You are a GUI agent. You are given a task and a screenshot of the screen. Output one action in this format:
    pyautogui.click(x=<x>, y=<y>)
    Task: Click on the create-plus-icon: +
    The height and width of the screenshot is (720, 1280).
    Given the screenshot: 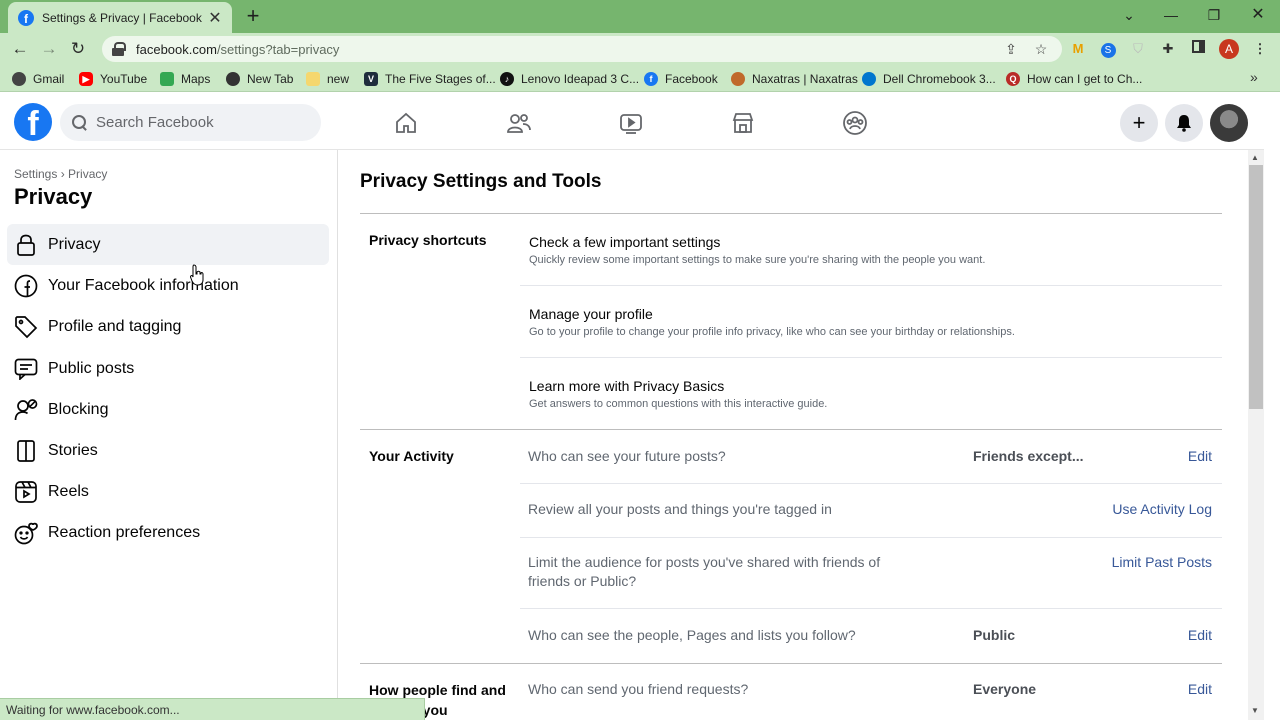 What is the action you would take?
    pyautogui.click(x=1139, y=123)
    